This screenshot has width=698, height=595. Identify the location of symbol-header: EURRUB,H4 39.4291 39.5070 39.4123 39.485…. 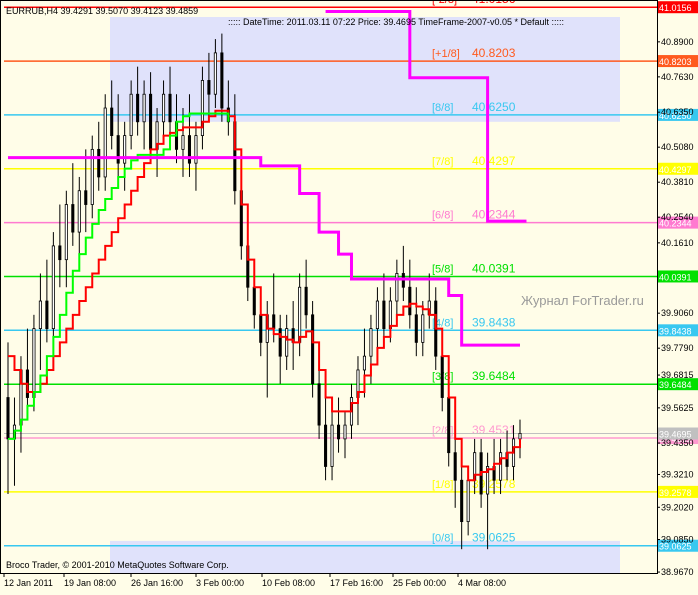
(102, 11).